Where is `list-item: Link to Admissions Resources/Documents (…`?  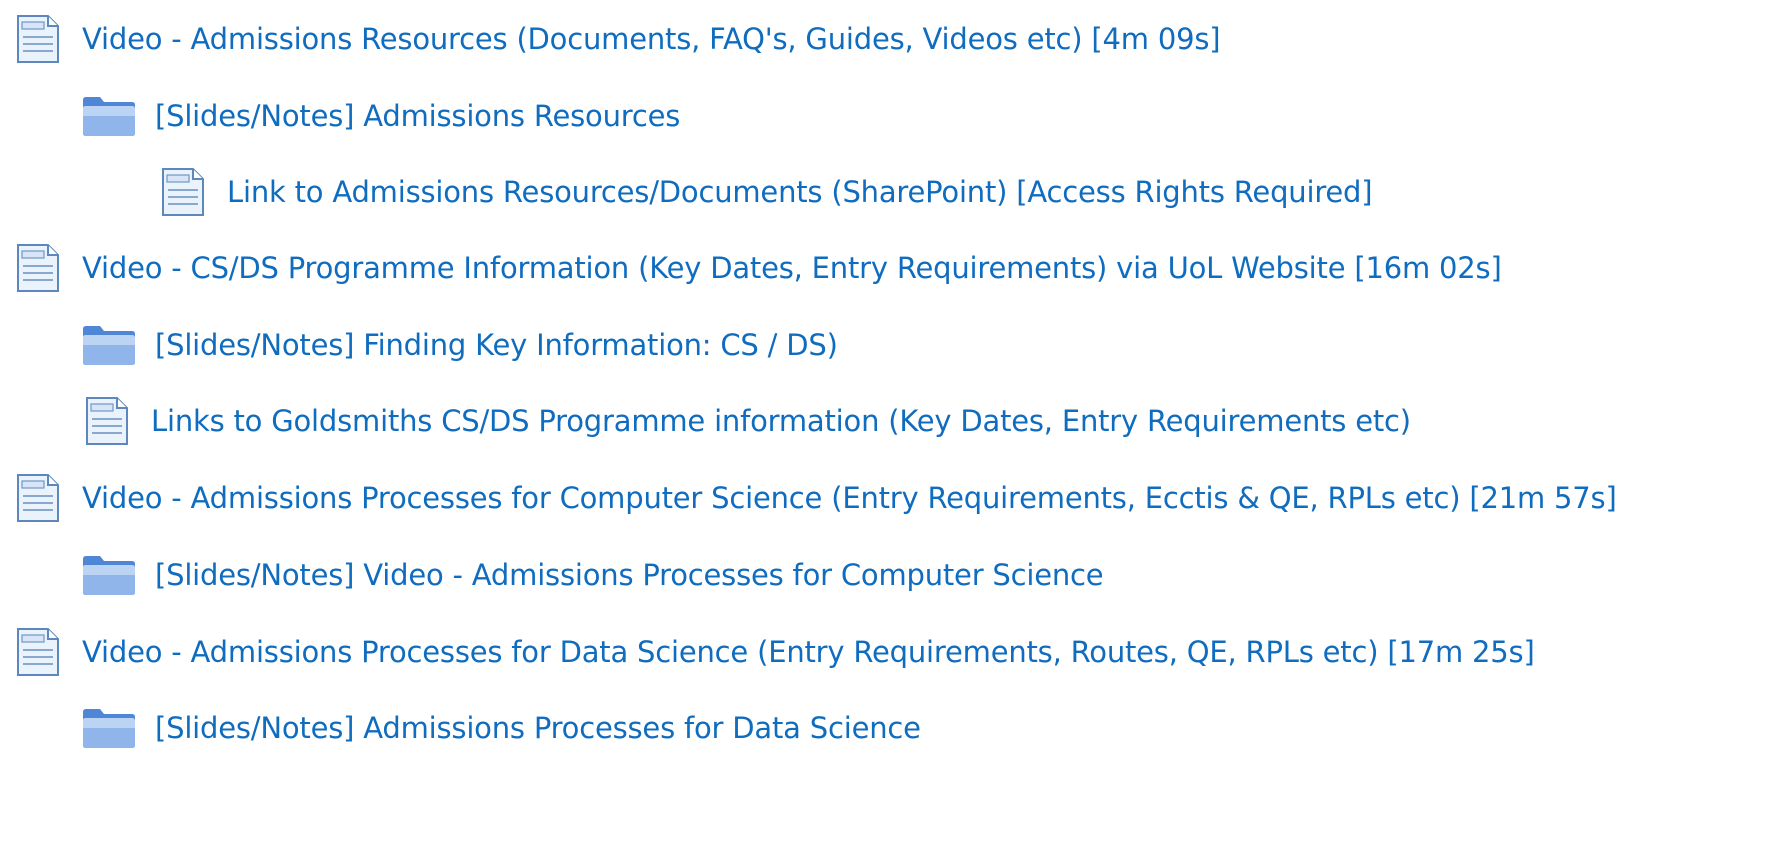
list-item: Link to Admissions Resources/Documents (… is located at coordinates (894, 192).